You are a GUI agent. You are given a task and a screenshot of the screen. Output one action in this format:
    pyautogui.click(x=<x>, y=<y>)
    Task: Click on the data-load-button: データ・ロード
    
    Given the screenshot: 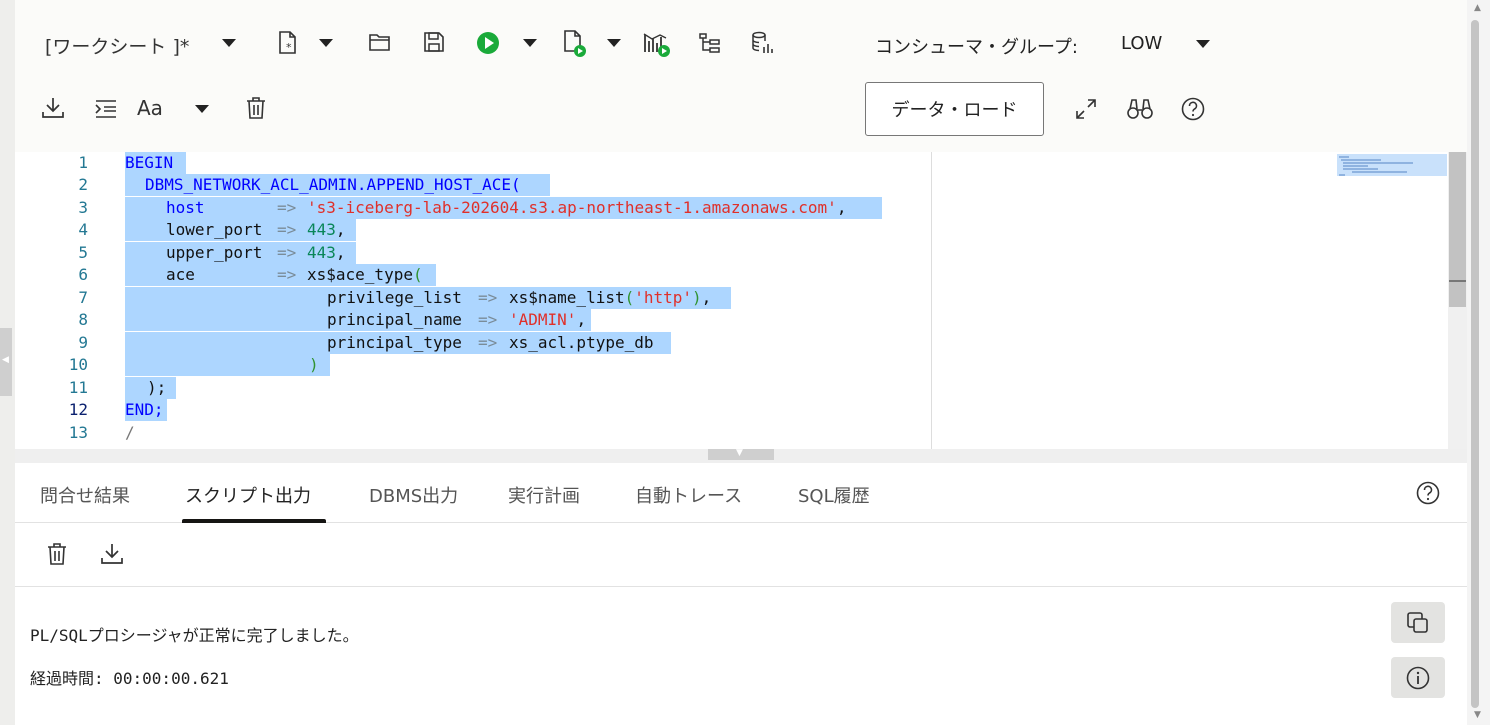 What is the action you would take?
    pyautogui.click(x=954, y=109)
    